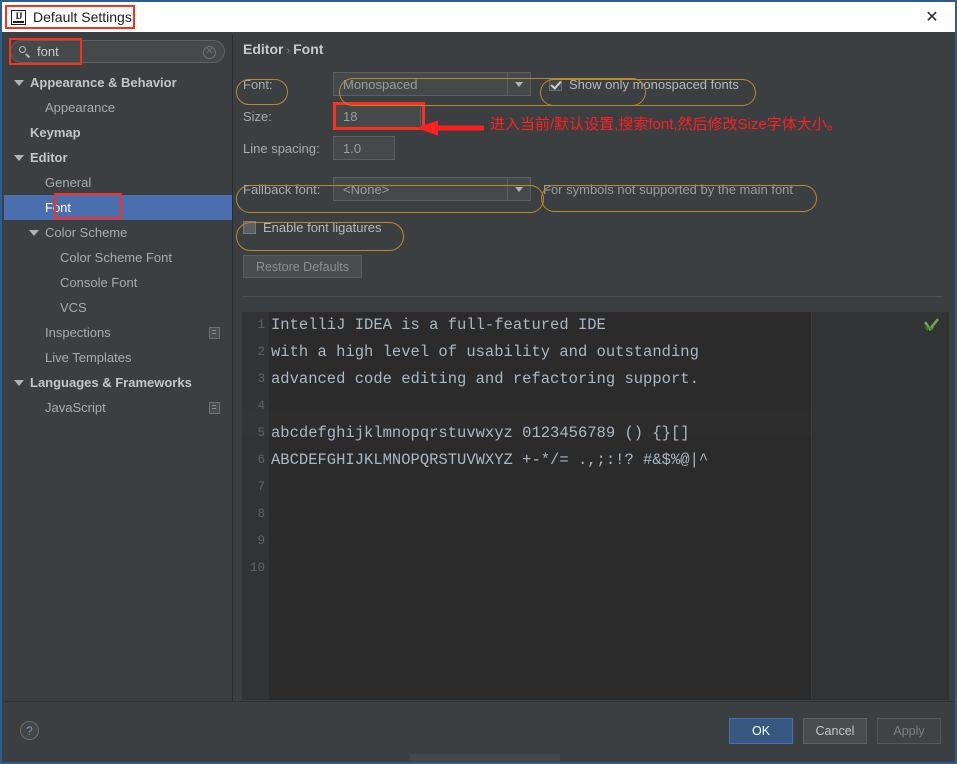 Image resolution: width=957 pixels, height=764 pixels. Describe the element at coordinates (58, 207) in the screenshot. I see `sidebar-item-label: Font` at that location.